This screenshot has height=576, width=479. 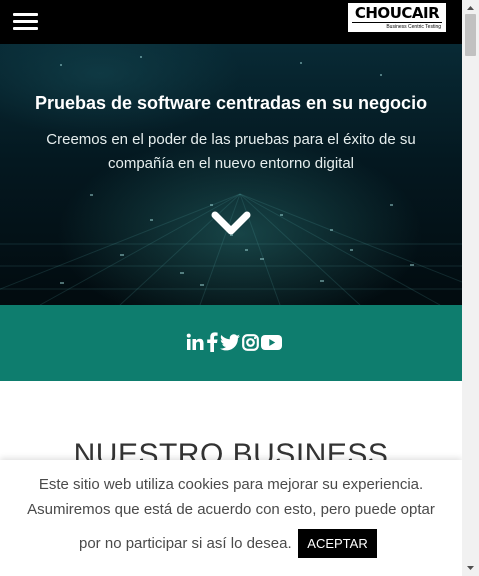 I want to click on logo-tagline: Business Centric Testing, so click(x=413, y=27).